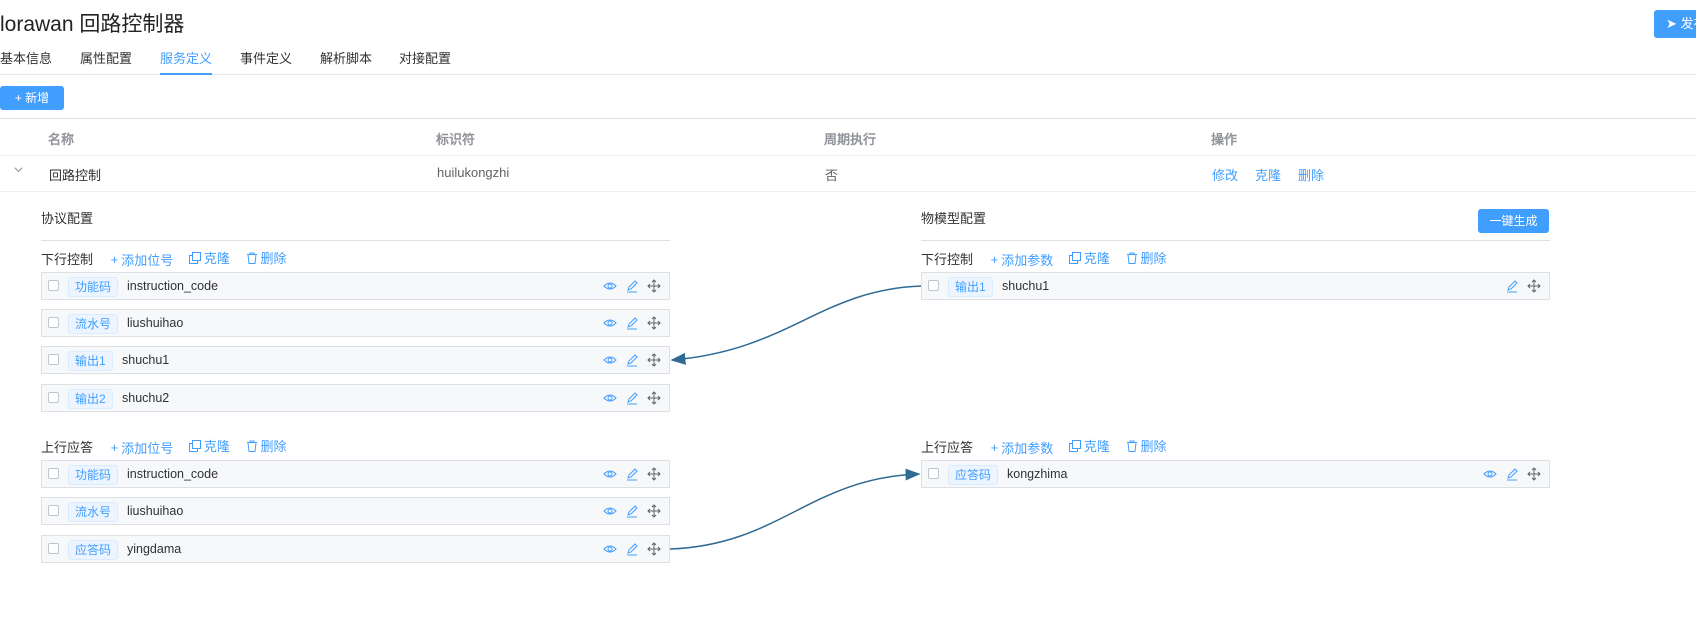  I want to click on clone-link: 克隆, so click(1268, 174).